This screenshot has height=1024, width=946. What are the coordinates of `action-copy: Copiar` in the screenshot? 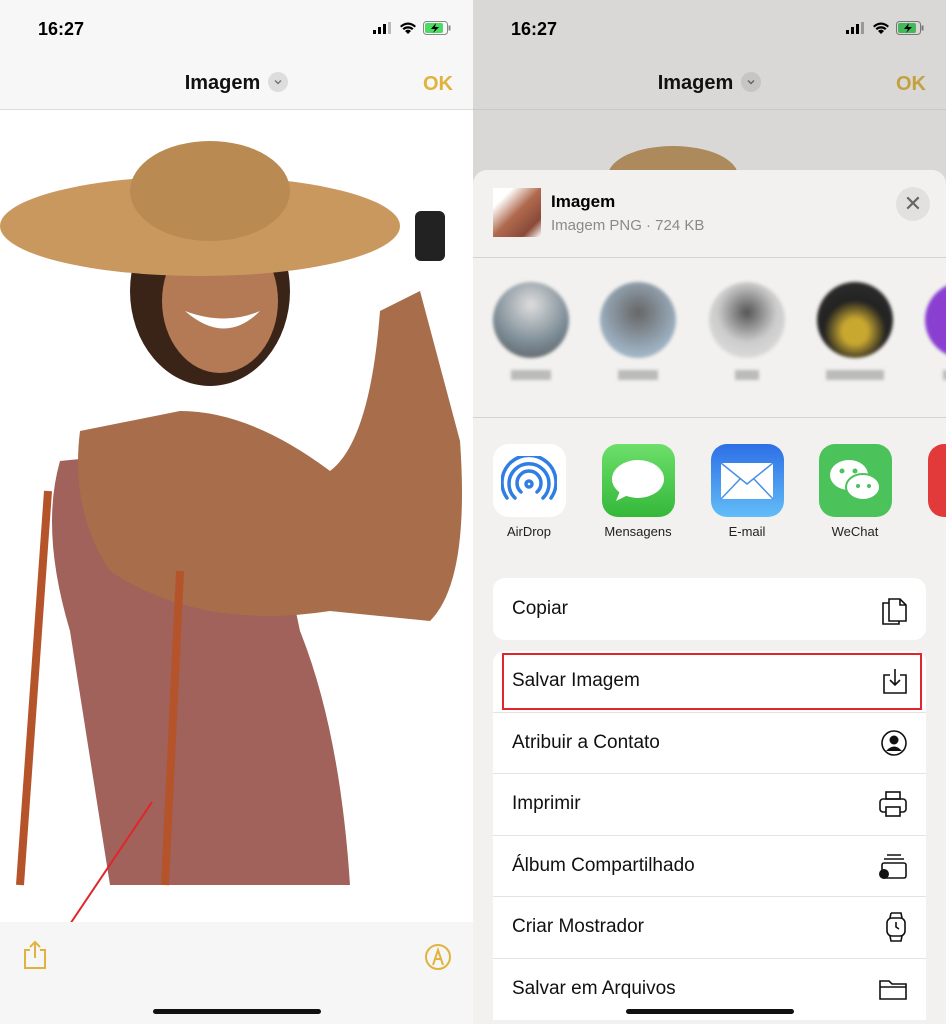 It's located at (709, 609).